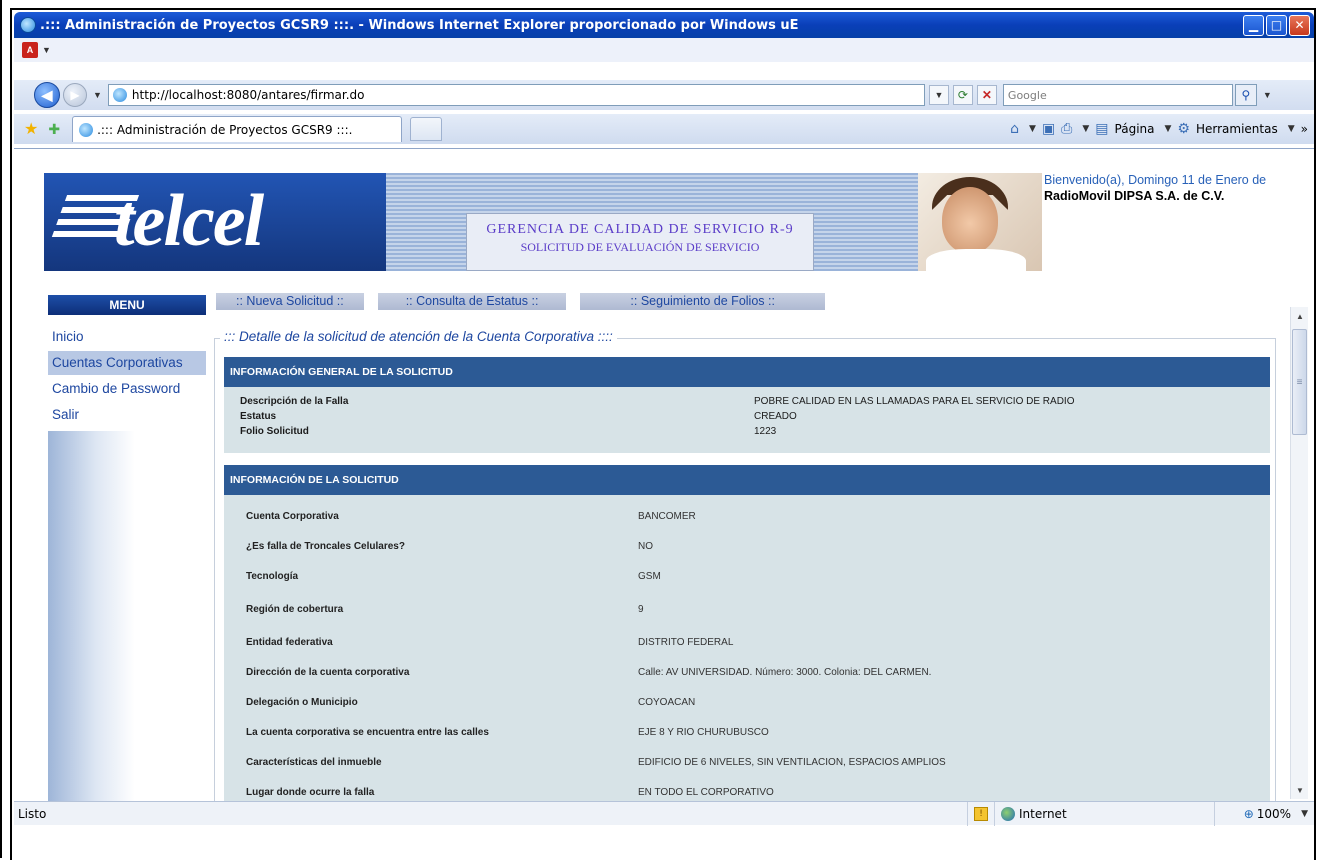  What do you see at coordinates (702, 301) in the screenshot?
I see `seguimiento-folios-link: :: Seguimiento de Folios ::` at bounding box center [702, 301].